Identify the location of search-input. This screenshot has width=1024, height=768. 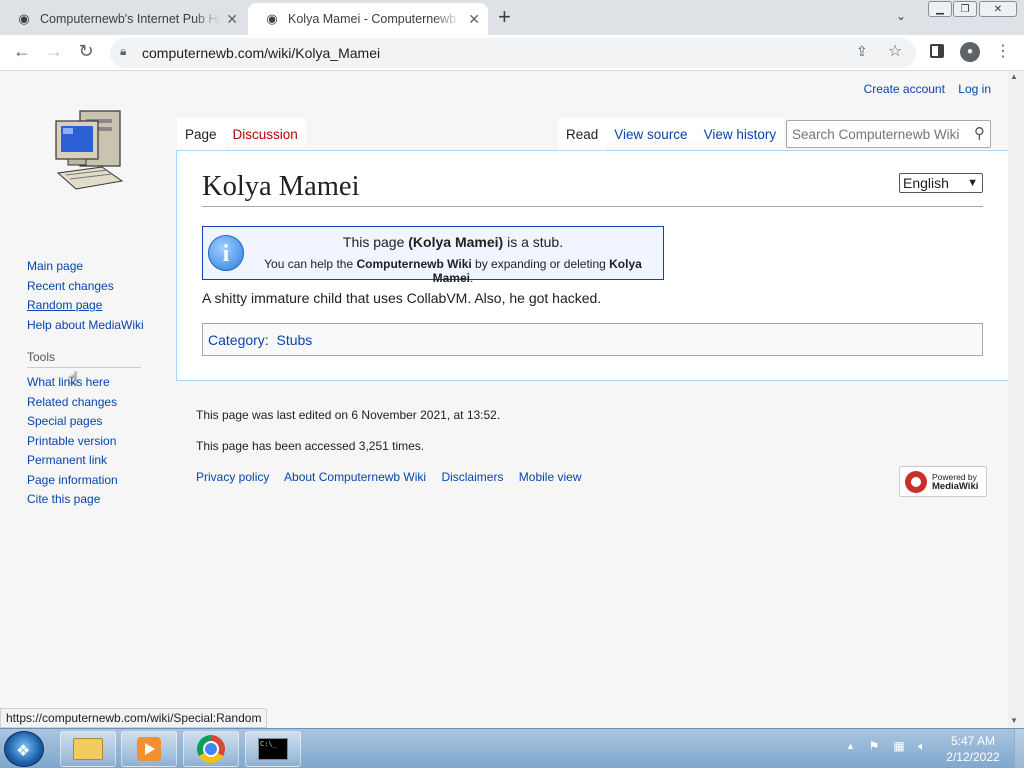
(873, 134).